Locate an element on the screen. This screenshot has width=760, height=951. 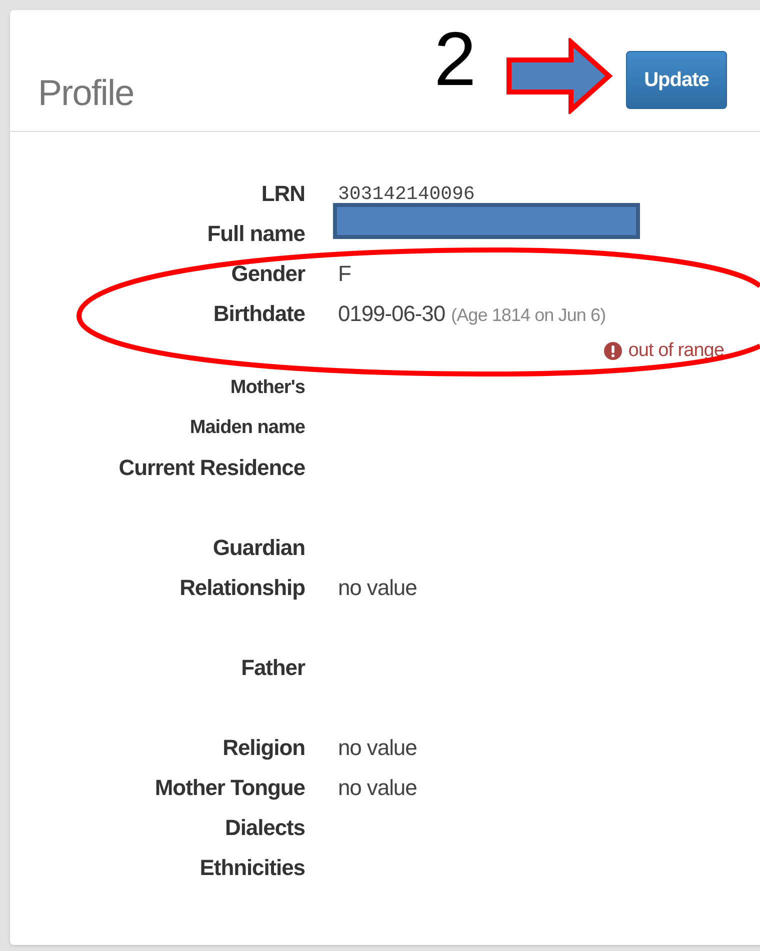
field-label: Religion is located at coordinates (263, 748).